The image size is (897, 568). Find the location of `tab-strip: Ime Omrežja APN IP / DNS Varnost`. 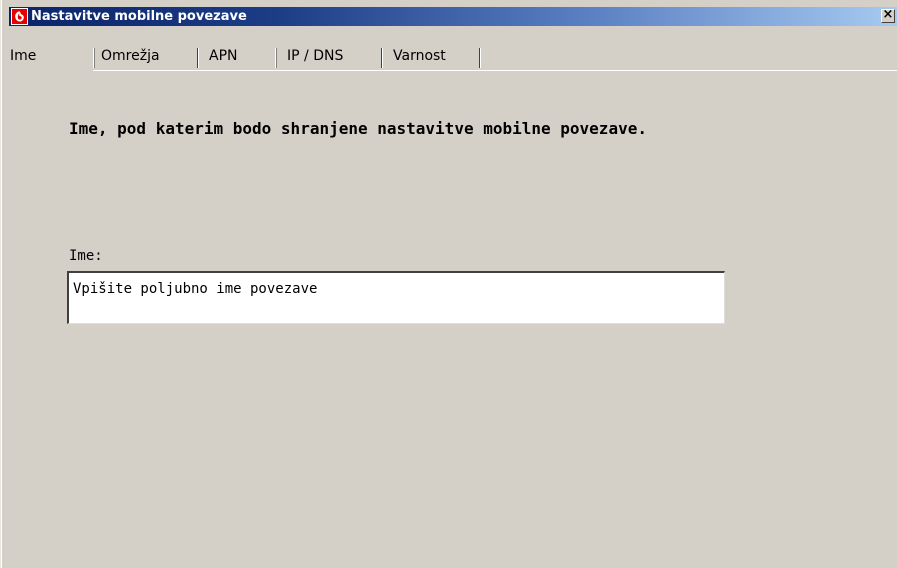

tab-strip: Ime Omrežja APN IP / DNS Varnost is located at coordinates (453, 58).